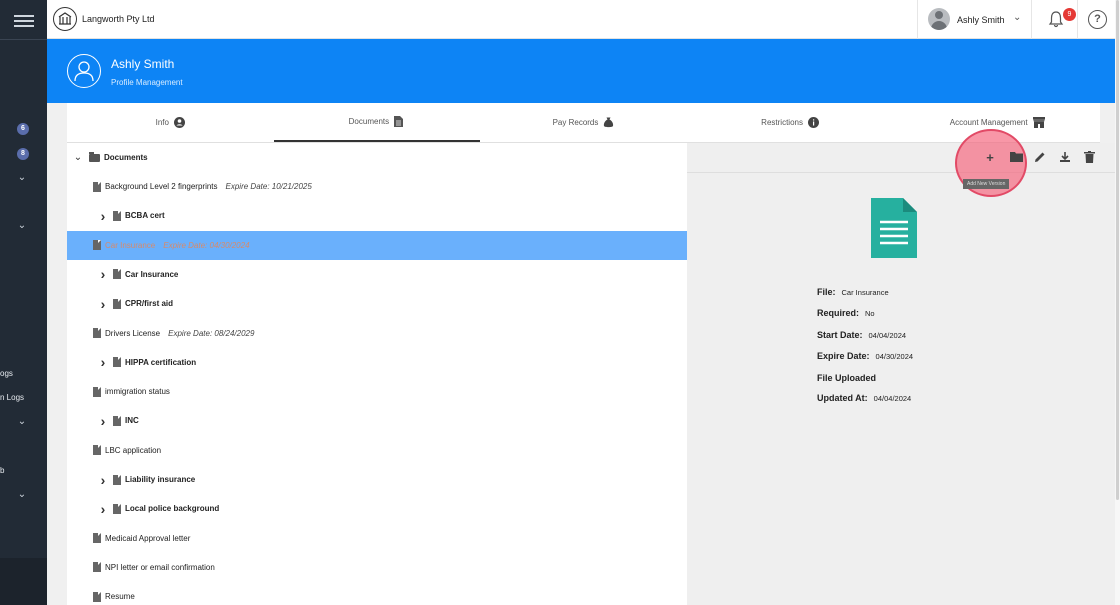 The height and width of the screenshot is (605, 1120). Describe the element at coordinates (988, 122) in the screenshot. I see `tab-label: Account Management` at that location.